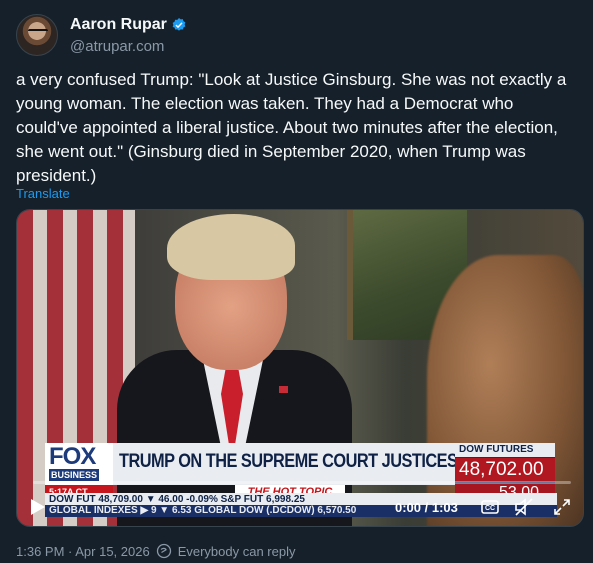 This screenshot has height=563, width=593. Describe the element at coordinates (300, 507) in the screenshot. I see `video-controls: 0:00 / 1:03 CC` at that location.